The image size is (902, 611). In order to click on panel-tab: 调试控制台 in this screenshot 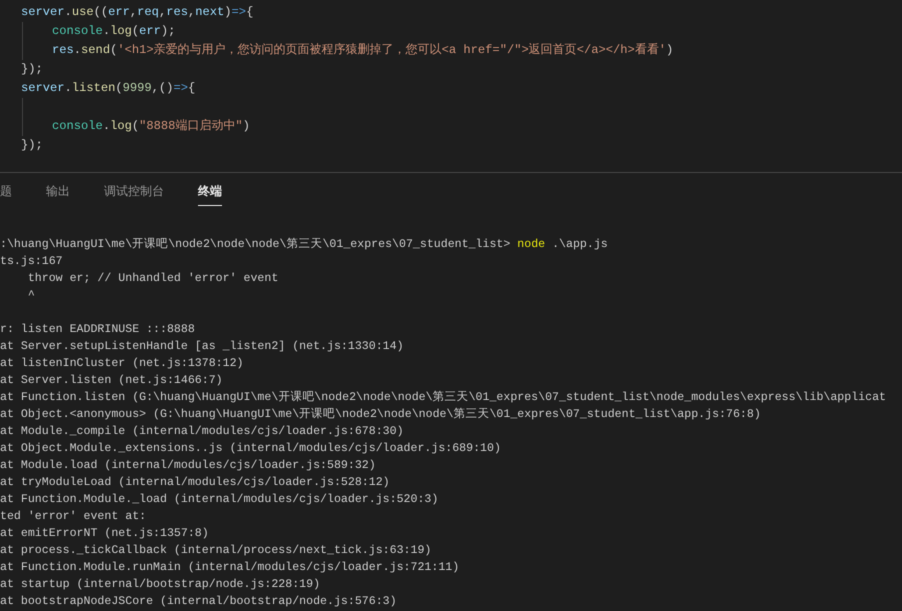, I will do `click(134, 194)`.